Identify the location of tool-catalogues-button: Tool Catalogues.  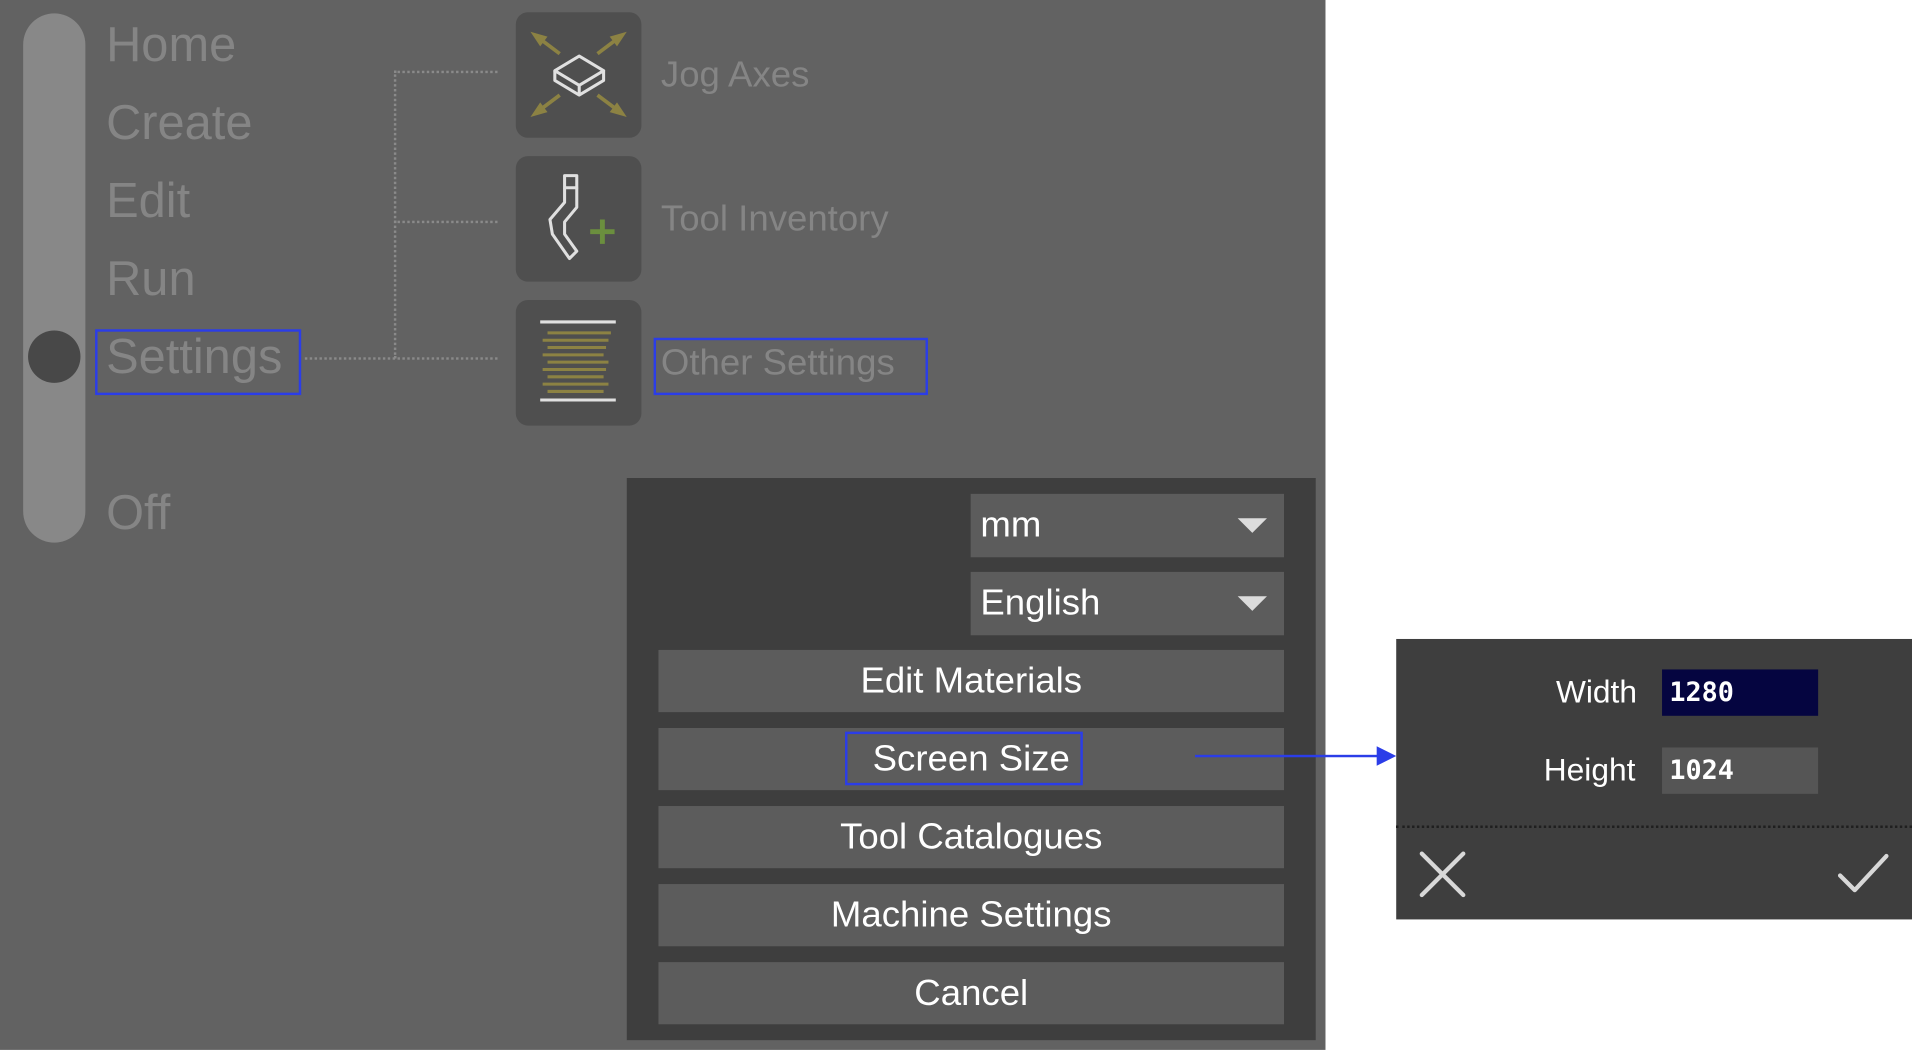
(971, 837).